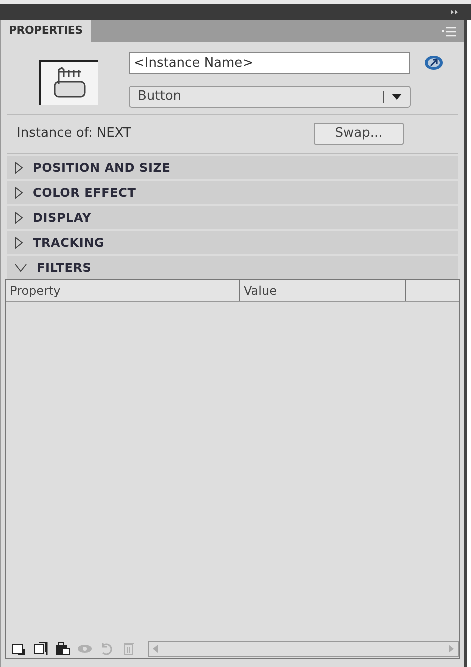 The width and height of the screenshot is (471, 667). What do you see at coordinates (41, 649) in the screenshot?
I see `pages-icon` at bounding box center [41, 649].